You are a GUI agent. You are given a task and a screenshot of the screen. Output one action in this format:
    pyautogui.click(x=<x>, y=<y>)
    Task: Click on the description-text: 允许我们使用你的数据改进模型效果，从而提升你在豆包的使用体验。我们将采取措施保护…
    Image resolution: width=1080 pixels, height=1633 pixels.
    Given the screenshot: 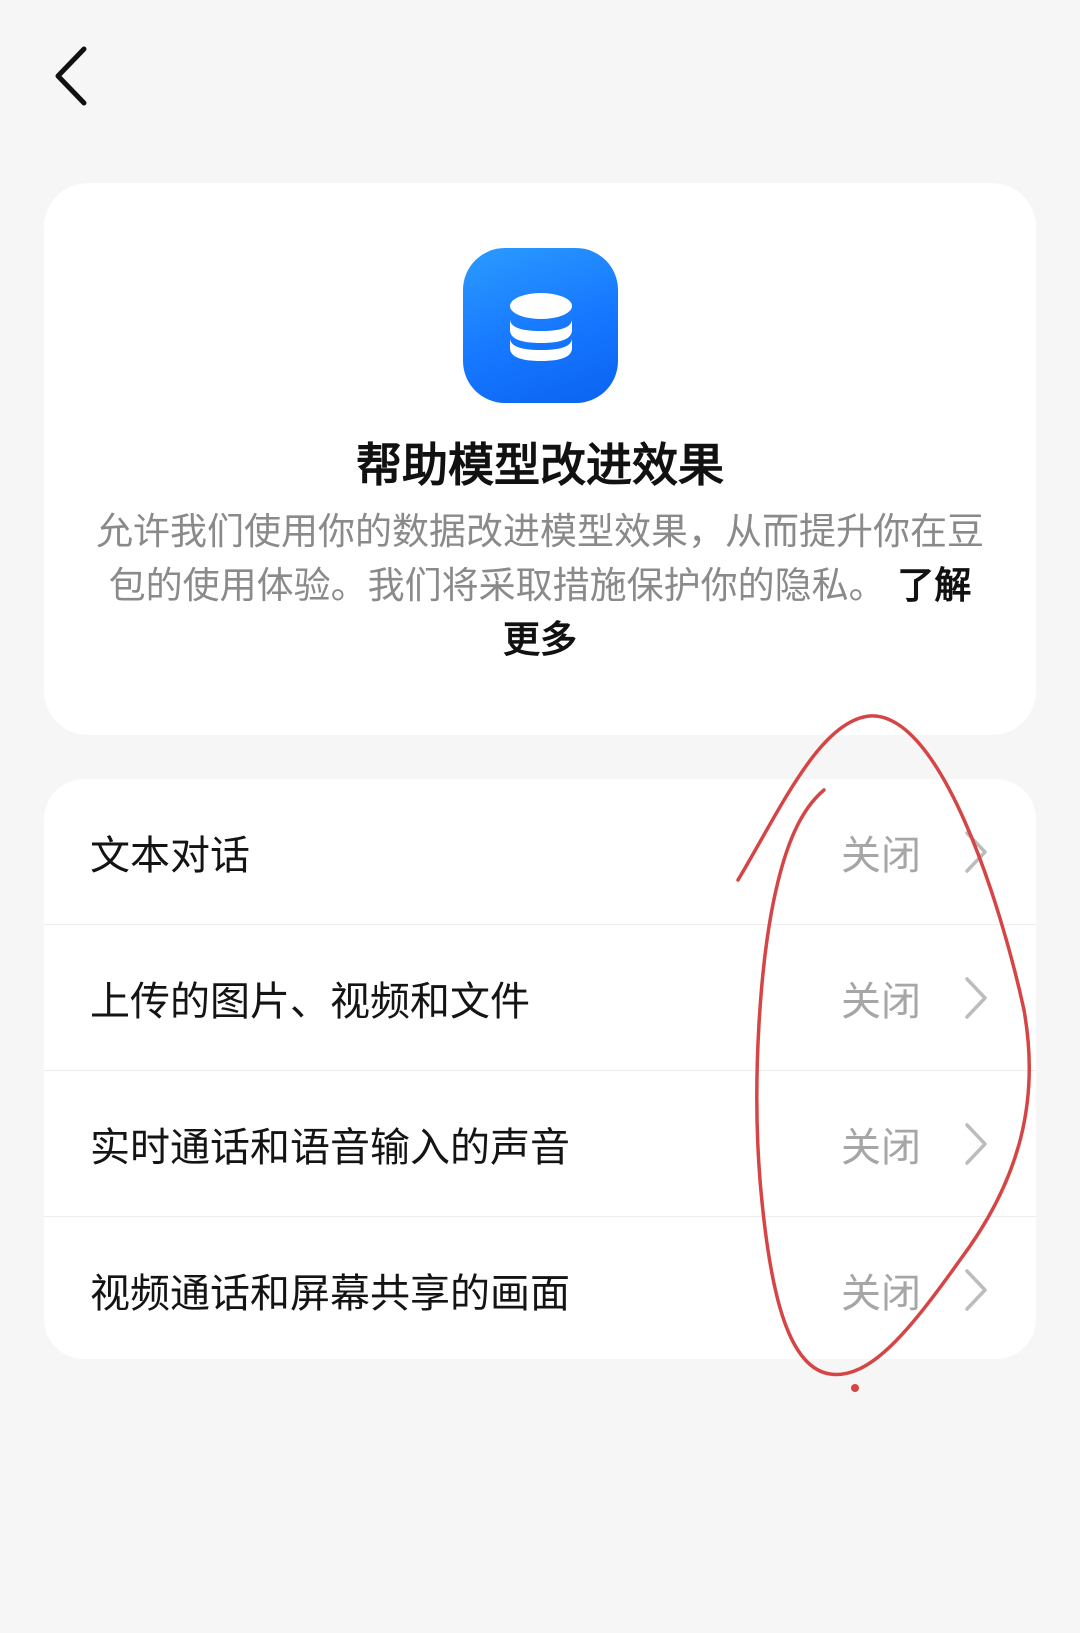 What is the action you would take?
    pyautogui.click(x=540, y=558)
    